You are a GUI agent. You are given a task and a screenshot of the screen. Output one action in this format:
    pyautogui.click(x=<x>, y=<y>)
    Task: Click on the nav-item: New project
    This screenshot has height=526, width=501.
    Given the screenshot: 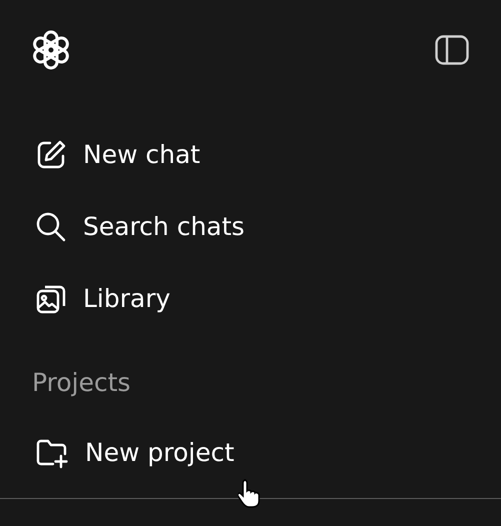 What is the action you would take?
    pyautogui.click(x=250, y=453)
    